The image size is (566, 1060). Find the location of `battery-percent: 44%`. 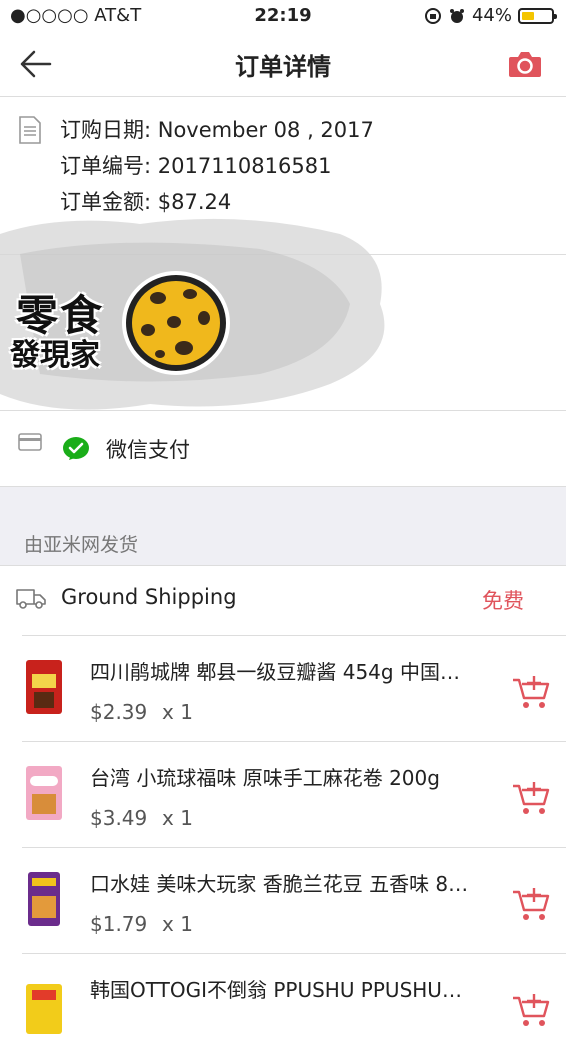

battery-percent: 44% is located at coordinates (491, 15).